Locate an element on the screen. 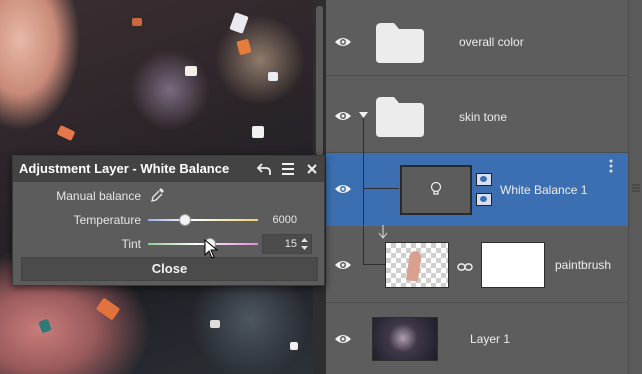 The height and width of the screenshot is (374, 642). stepper-arrows-icon is located at coordinates (304, 244).